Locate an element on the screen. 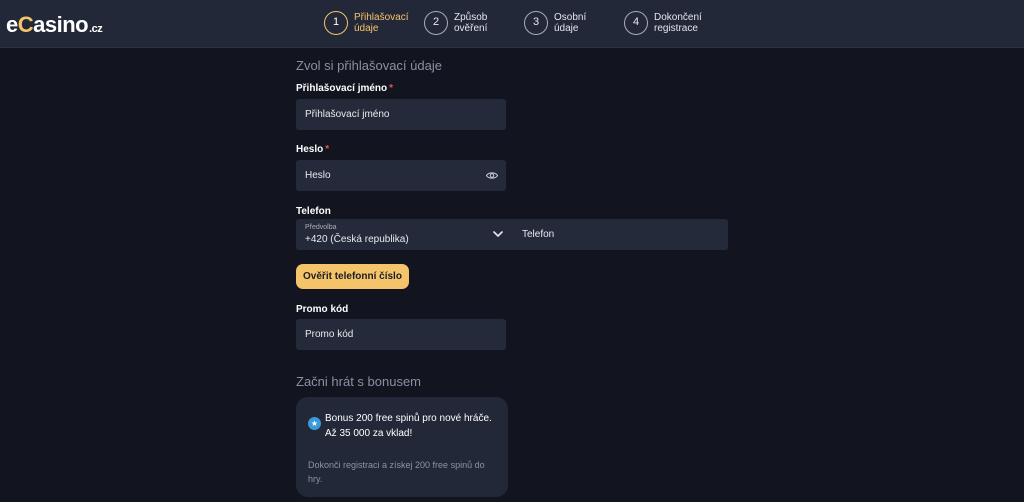  login-section-title: Zvol si přihlašovací údaje is located at coordinates (369, 65).